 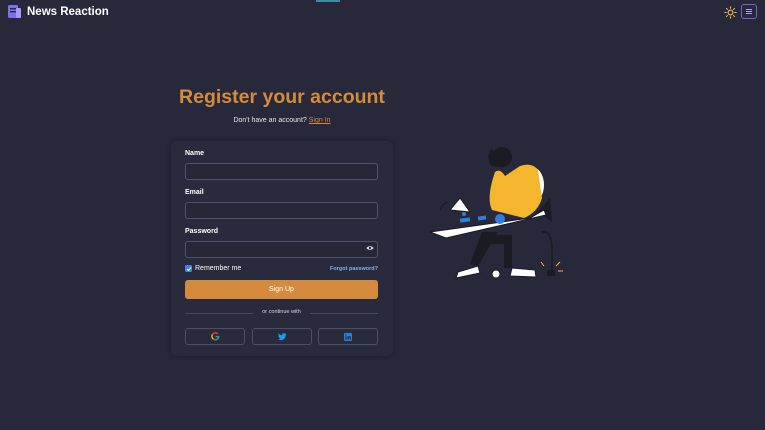 I want to click on sun-icon, so click(x=730, y=12).